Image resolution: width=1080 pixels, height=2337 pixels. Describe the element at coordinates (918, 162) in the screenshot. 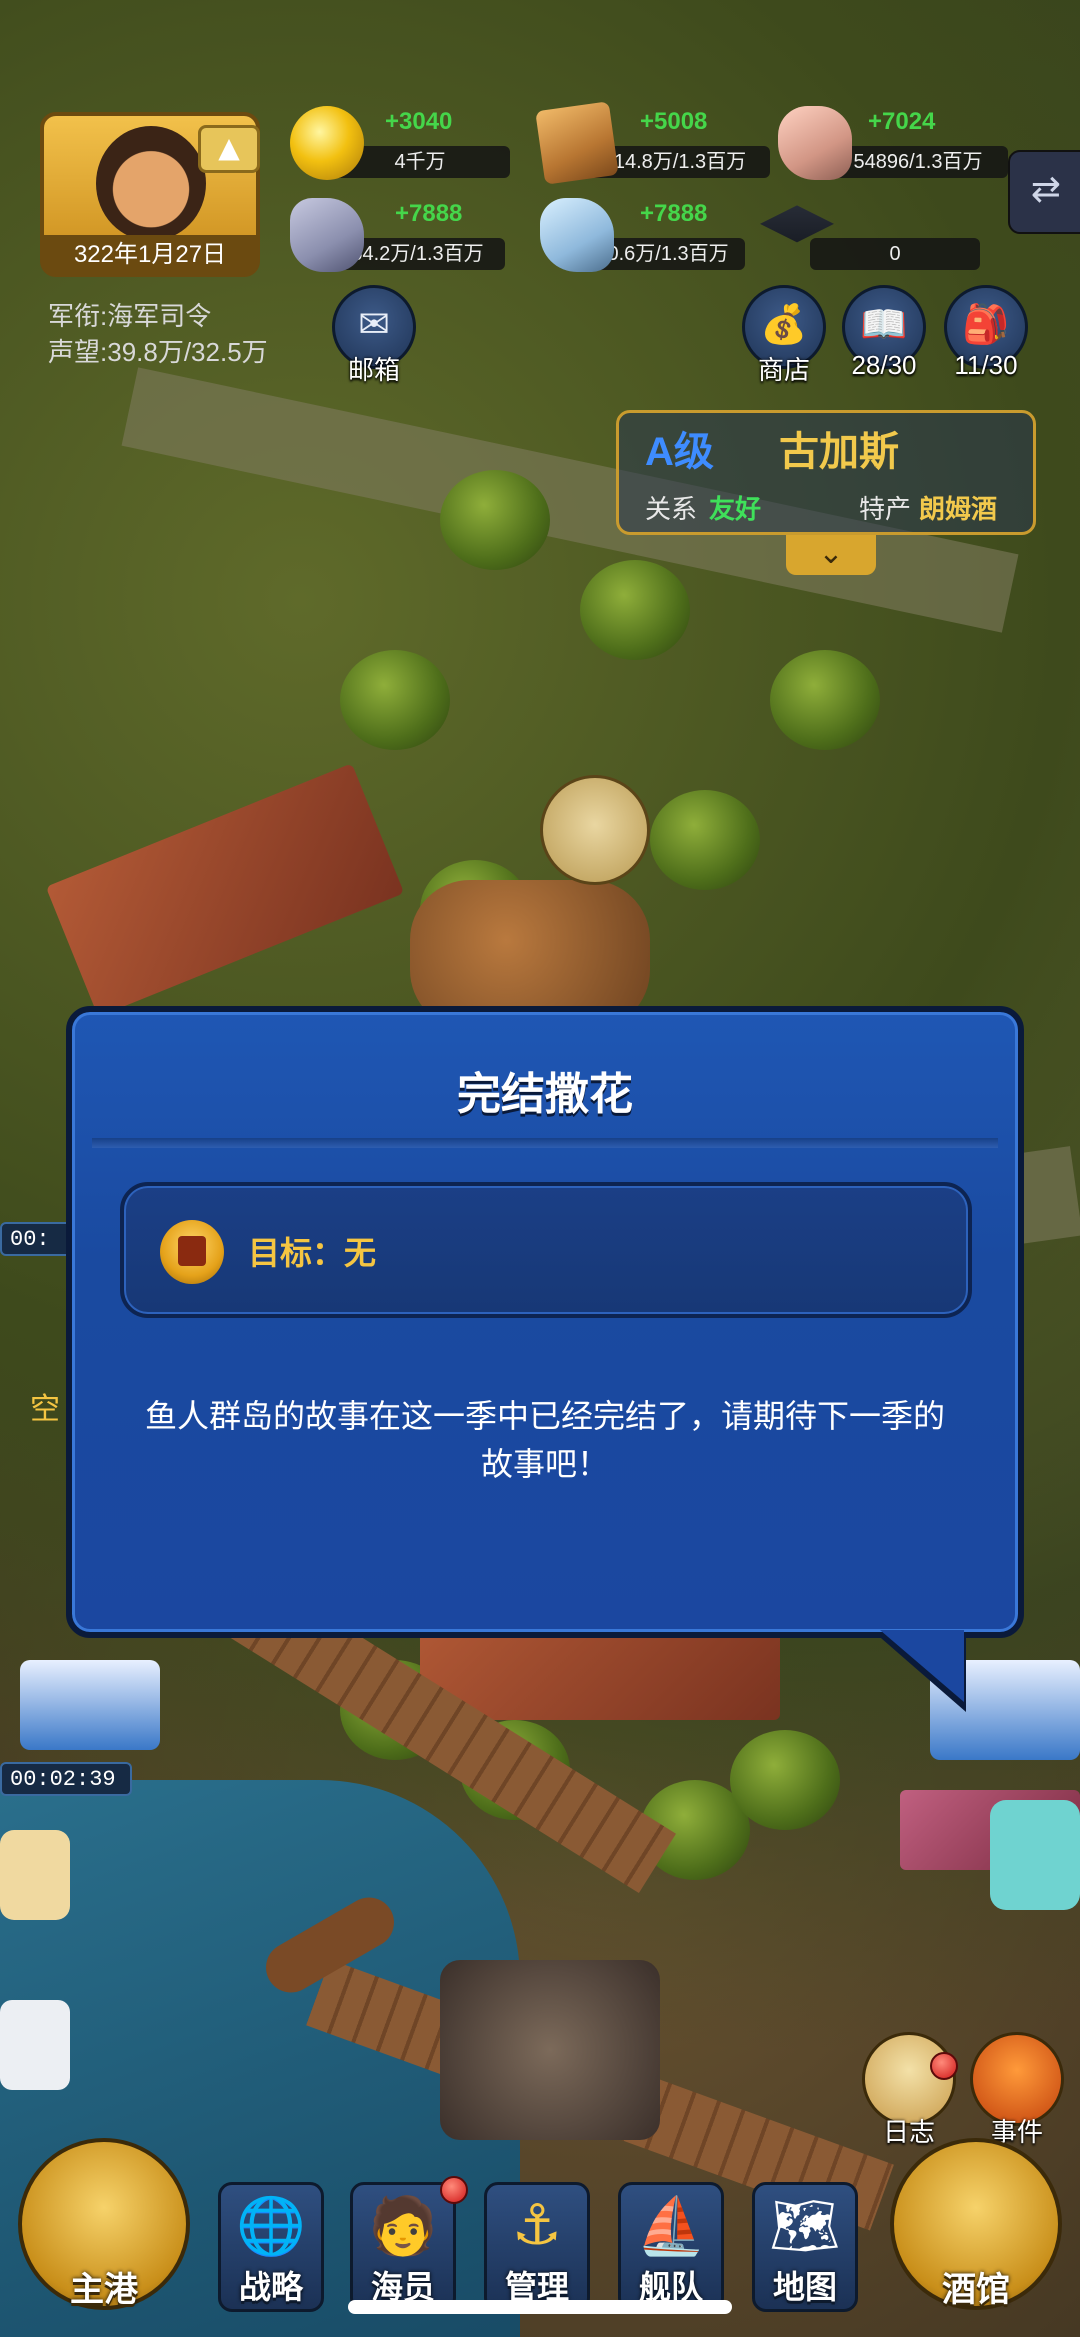

I see `resource-amount: 54896/1.3百万` at that location.